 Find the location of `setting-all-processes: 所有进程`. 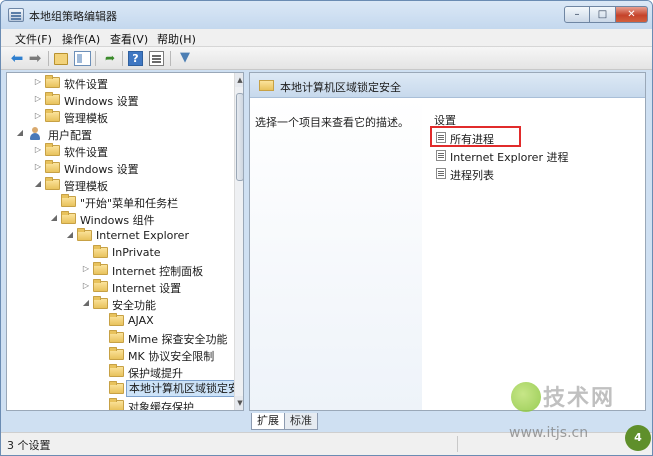

setting-all-processes: 所有进程 is located at coordinates (534, 137).